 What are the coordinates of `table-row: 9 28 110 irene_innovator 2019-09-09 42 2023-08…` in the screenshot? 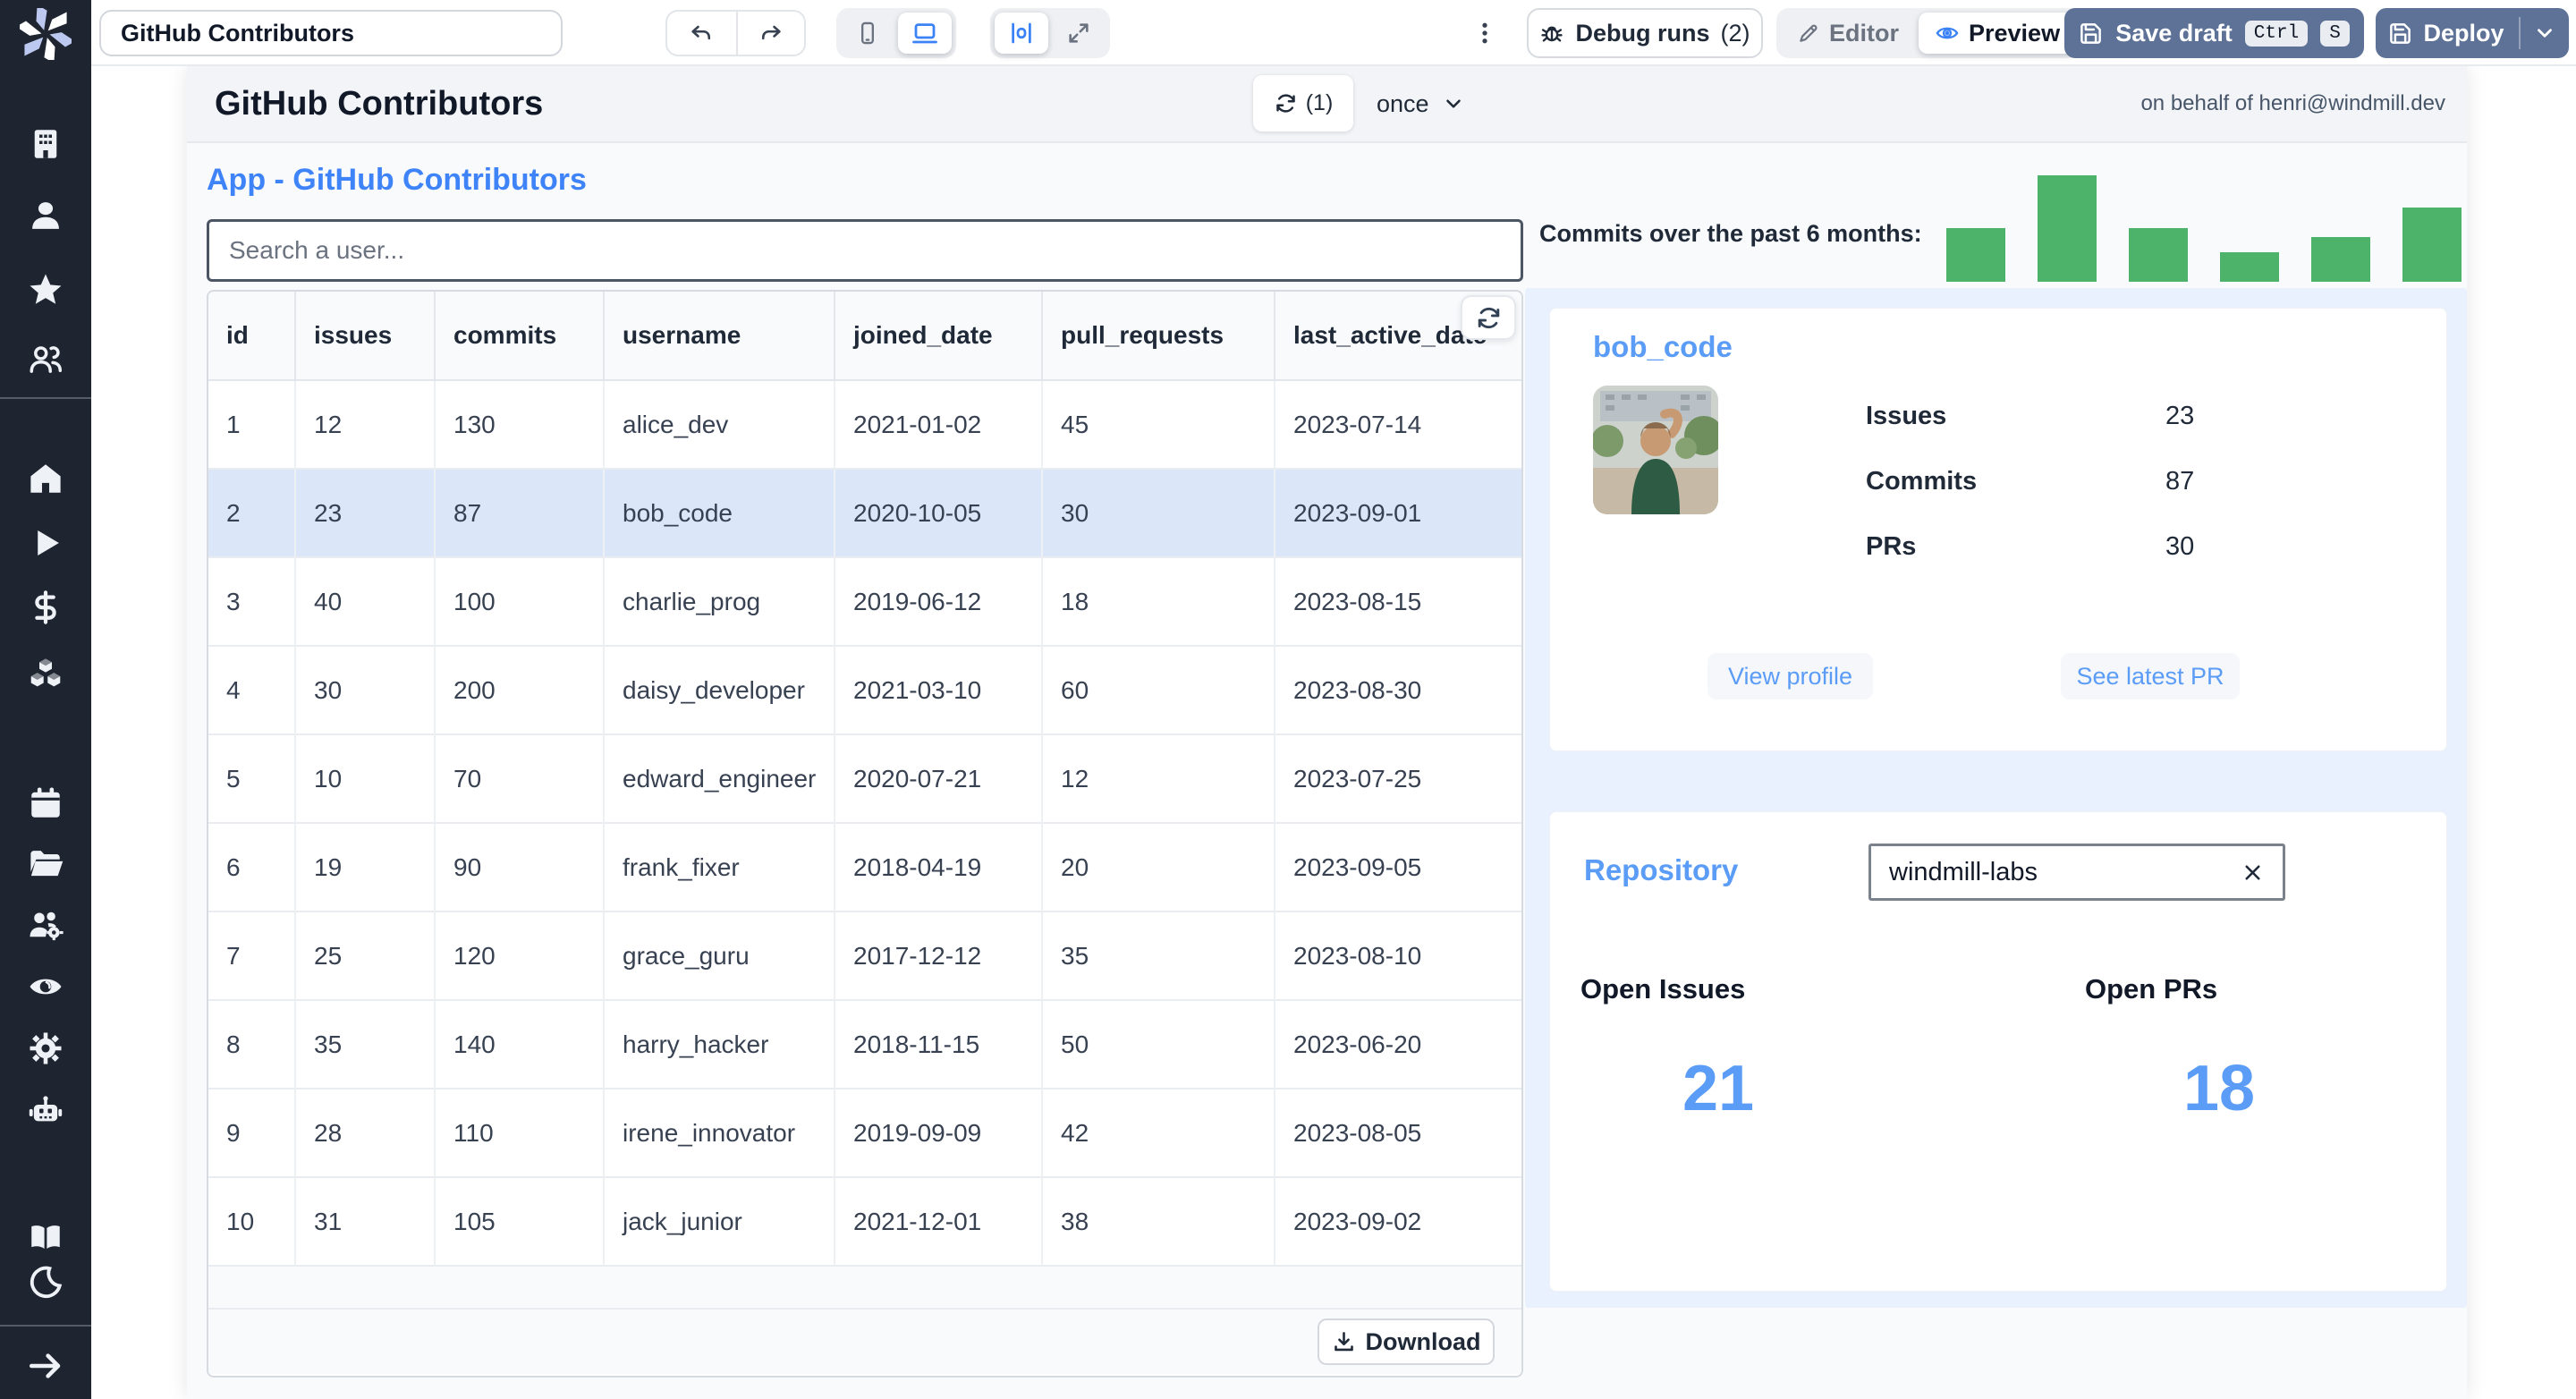 It's located at (864, 1134).